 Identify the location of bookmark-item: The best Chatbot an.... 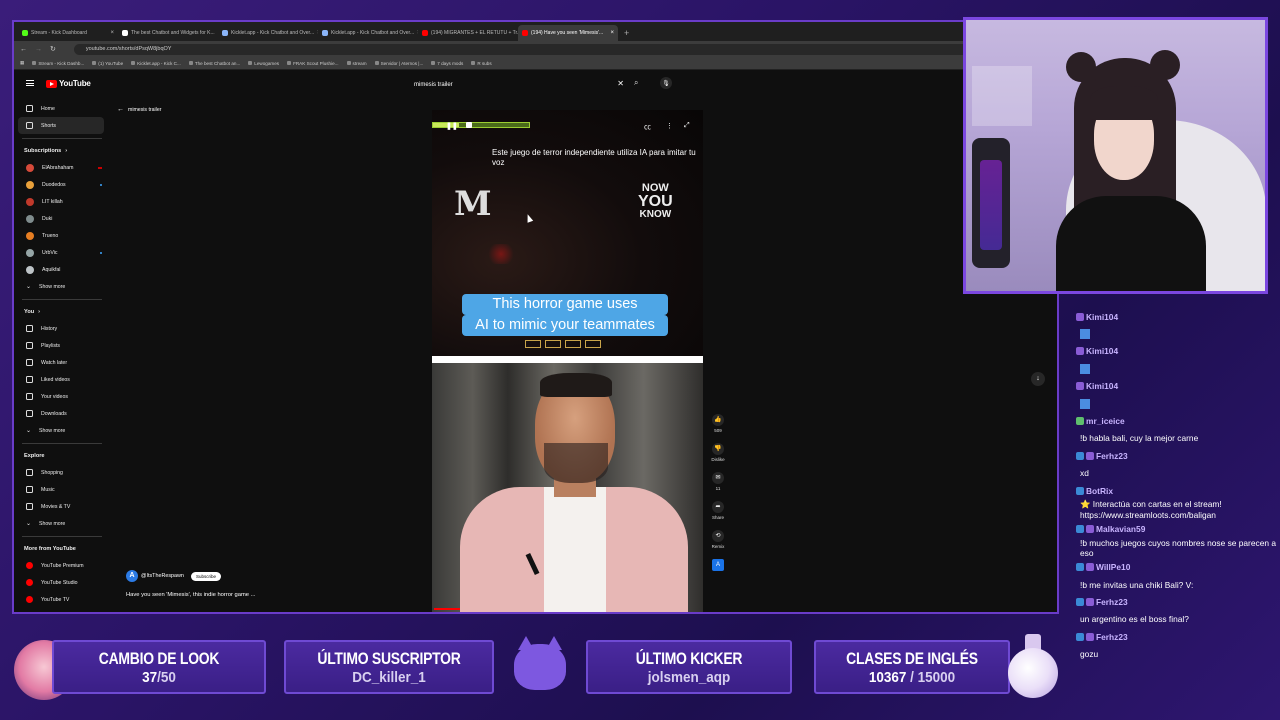
(214, 63).